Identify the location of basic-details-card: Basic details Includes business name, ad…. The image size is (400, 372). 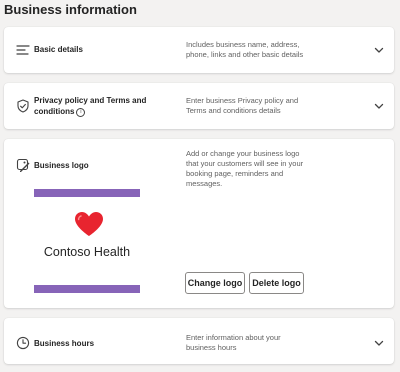
(199, 50).